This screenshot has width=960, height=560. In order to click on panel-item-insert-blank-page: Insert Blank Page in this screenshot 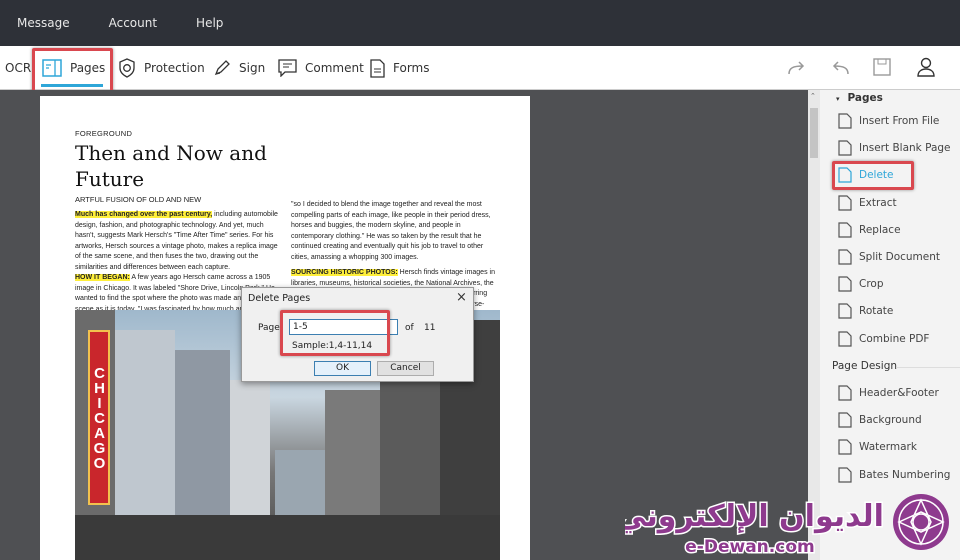, I will do `click(894, 148)`.